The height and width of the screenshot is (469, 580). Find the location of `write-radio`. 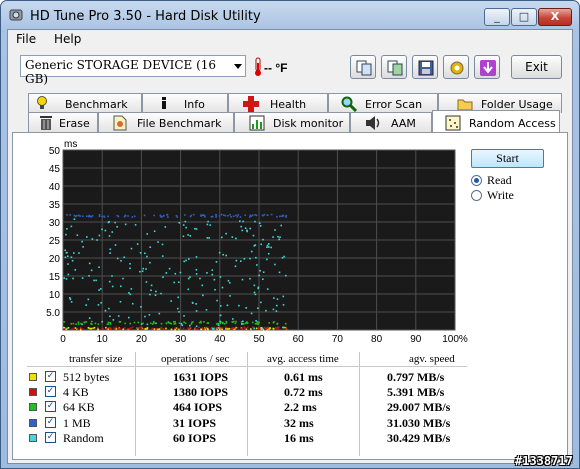

write-radio is located at coordinates (476, 195).